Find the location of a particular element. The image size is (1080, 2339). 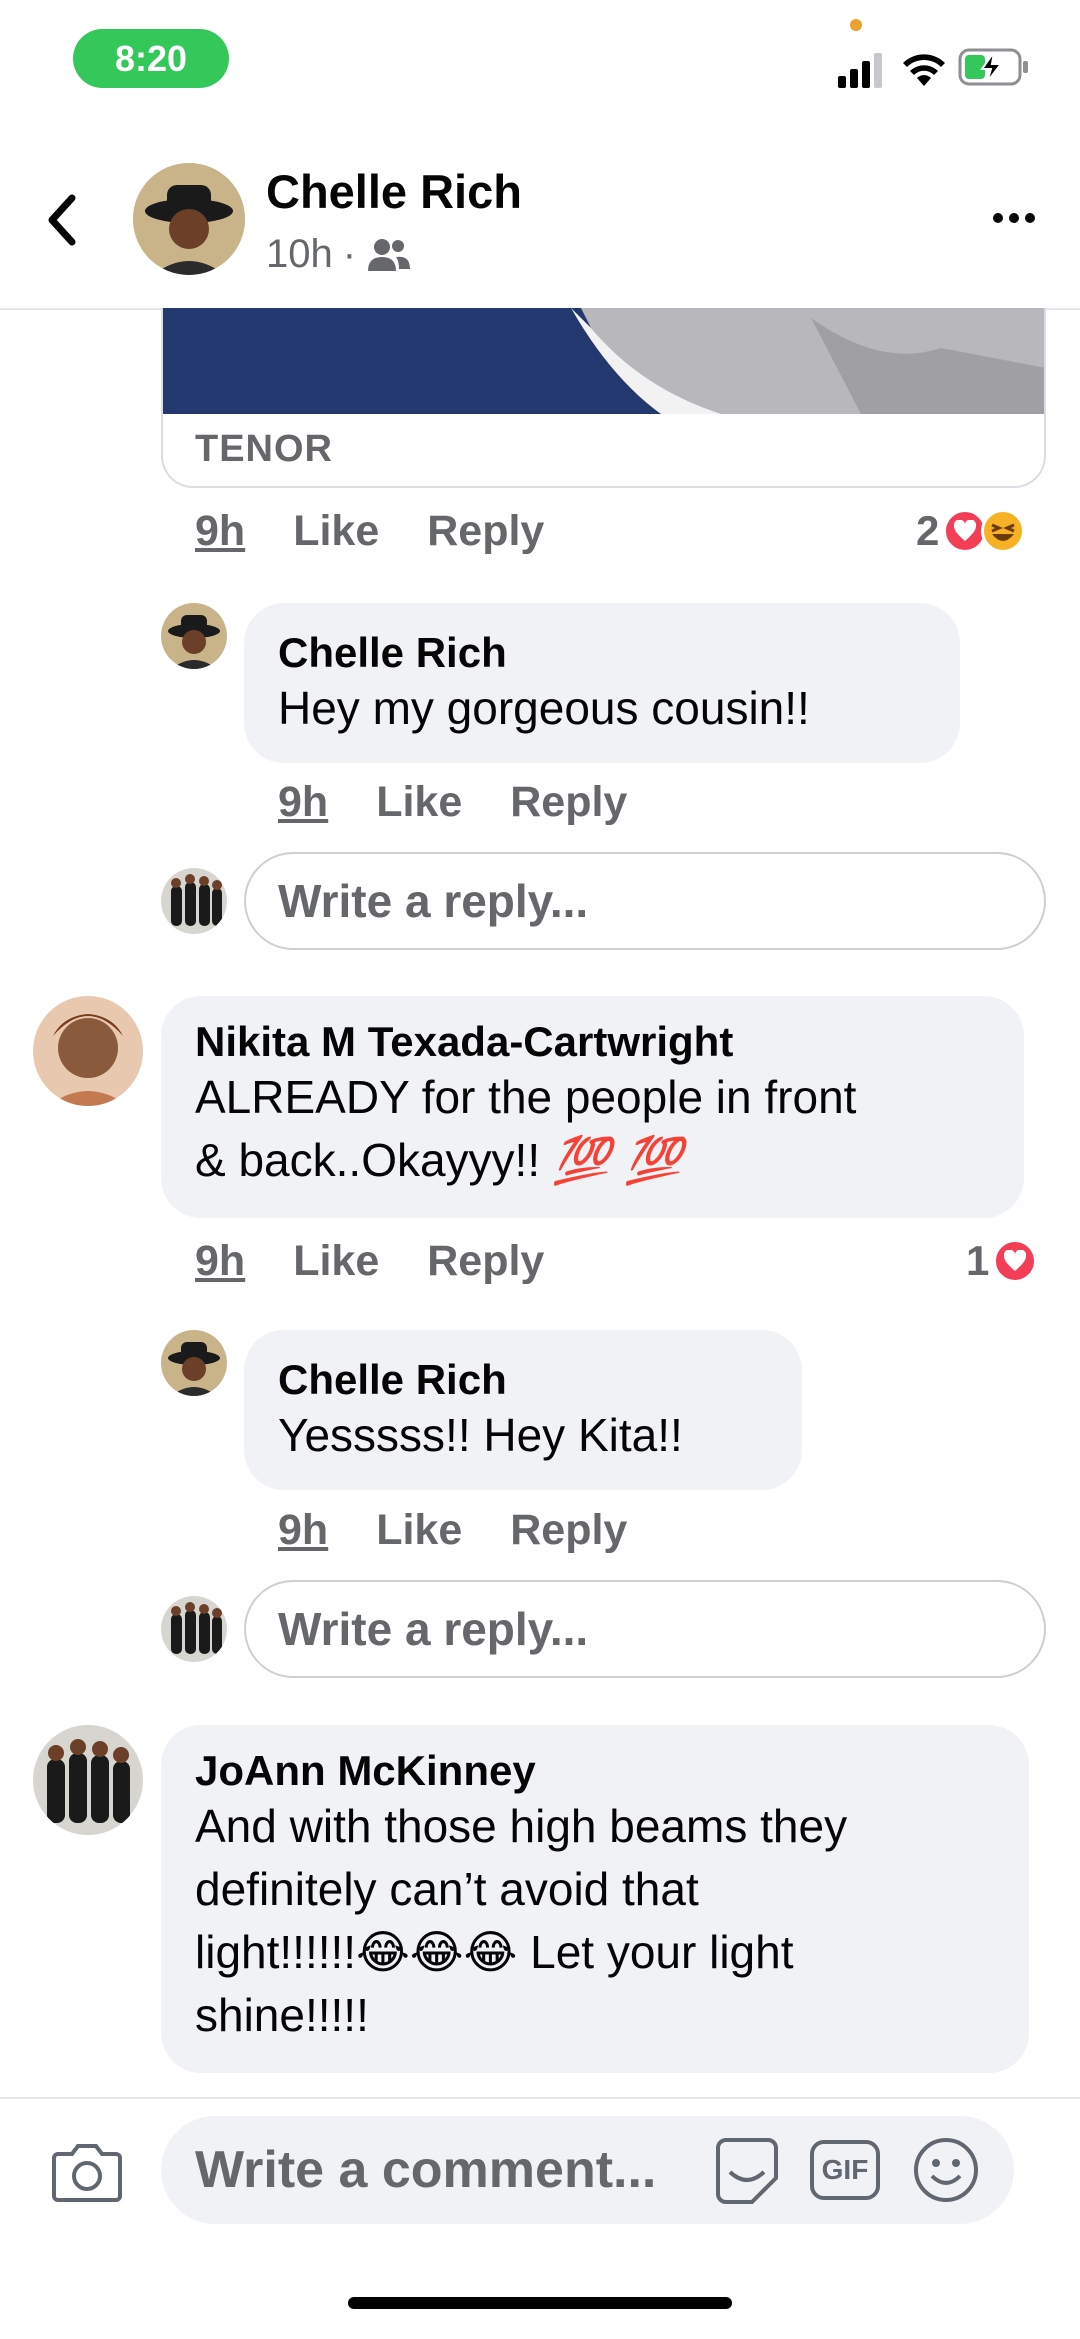

back-icon is located at coordinates (62, 220).